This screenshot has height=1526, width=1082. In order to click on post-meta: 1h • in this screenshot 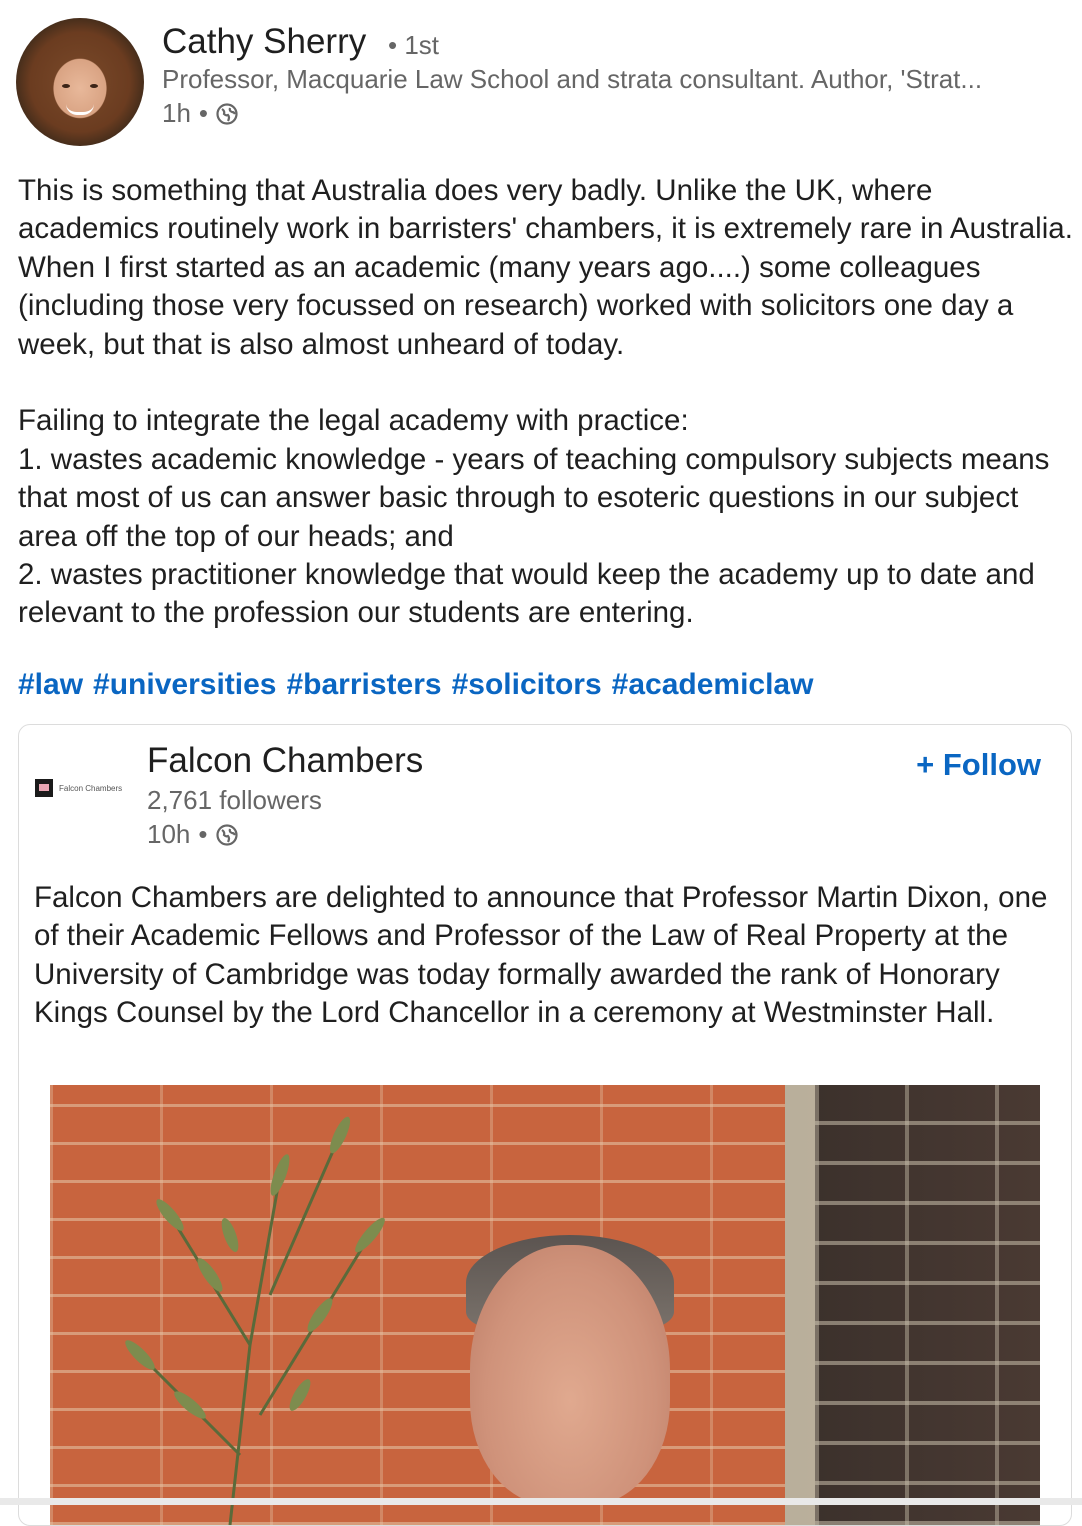, I will do `click(200, 113)`.